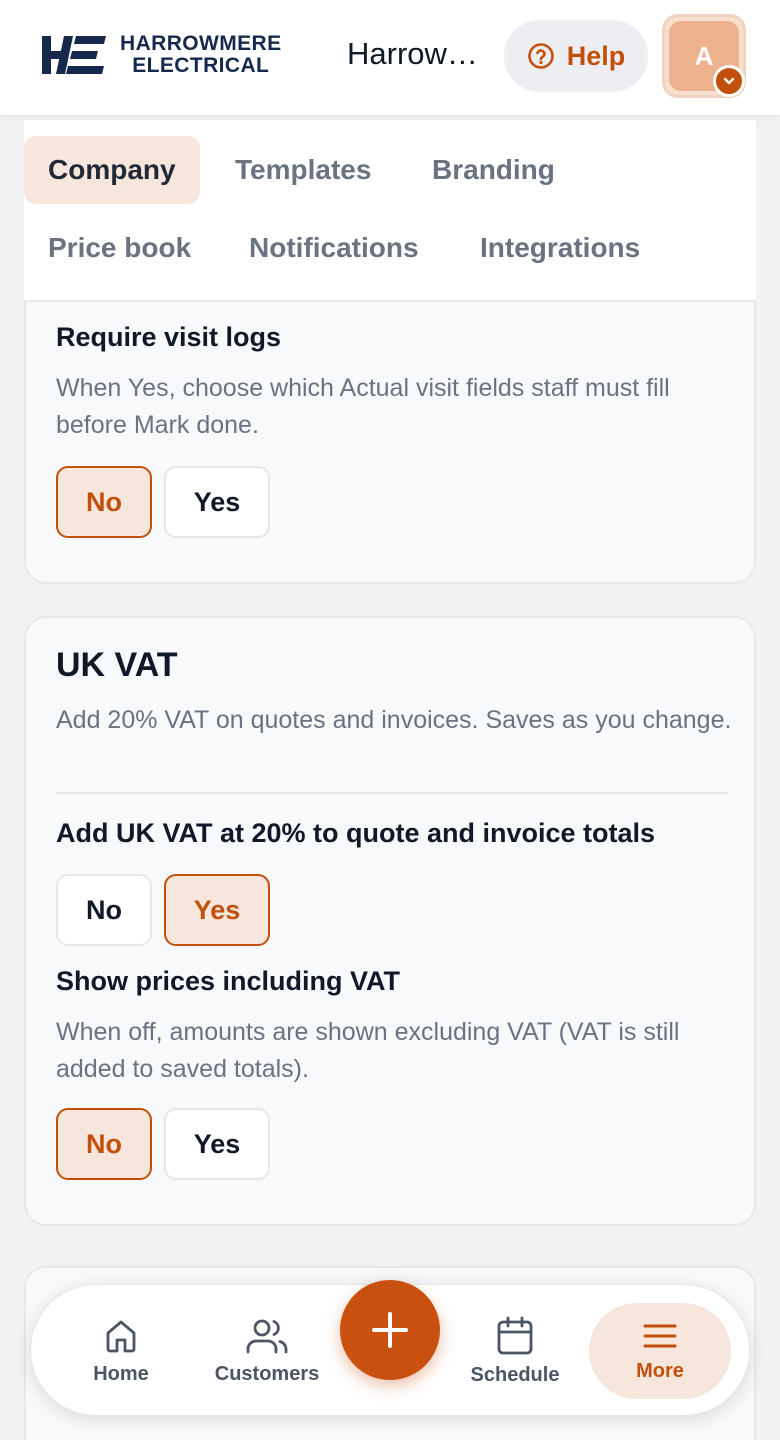  I want to click on show-inc-vat-yes-button: Yes, so click(217, 1144).